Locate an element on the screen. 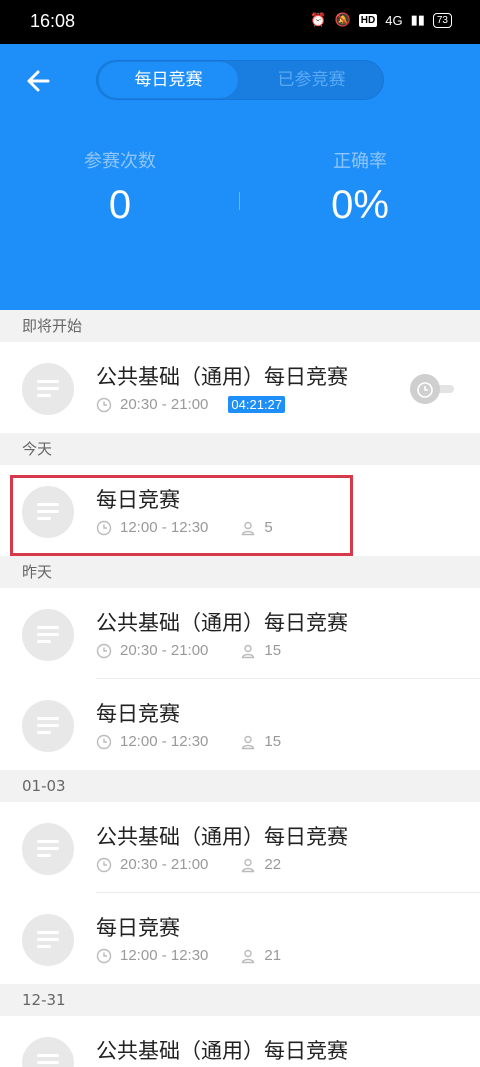 The height and width of the screenshot is (1067, 480). section-header: 今天 is located at coordinates (240, 449).